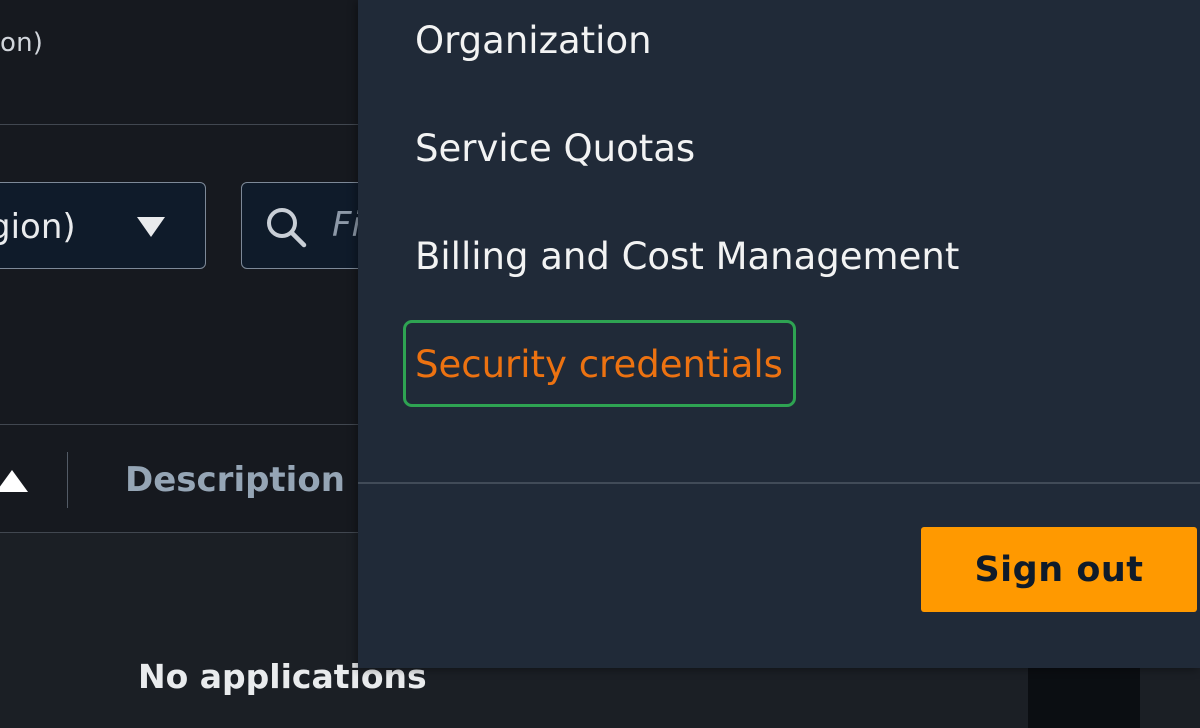 This screenshot has width=1200, height=728. What do you see at coordinates (22, 43) in the screenshot?
I see `page-header-fragment: on)` at bounding box center [22, 43].